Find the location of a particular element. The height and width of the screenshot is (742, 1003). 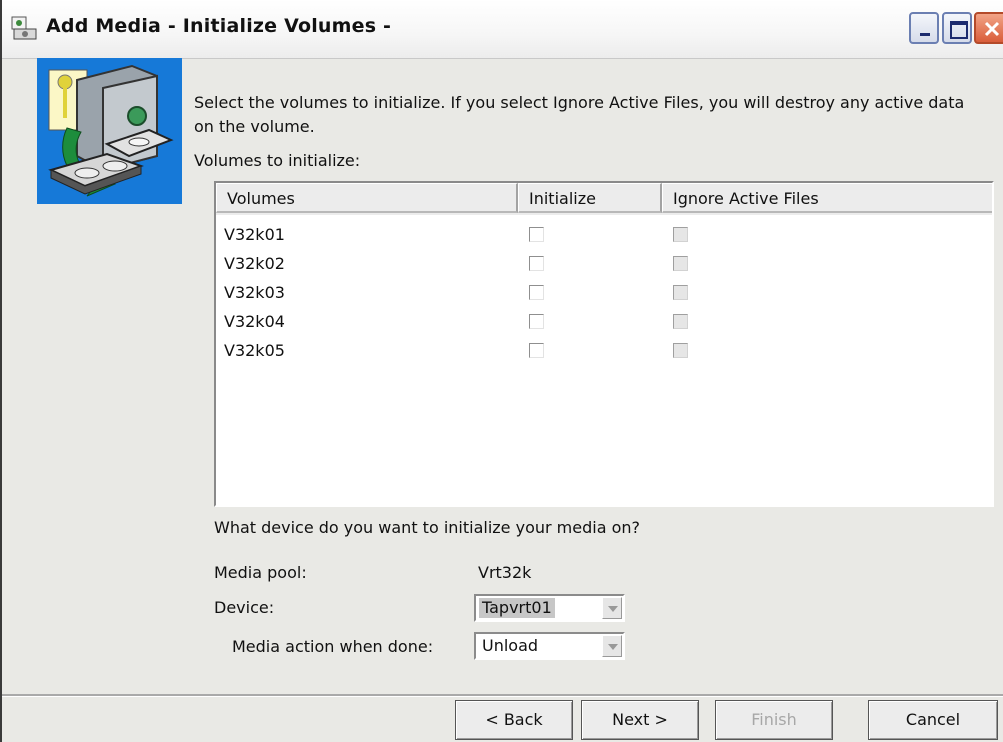

window-title: Add Media - Initialize Volumes - is located at coordinates (219, 26).